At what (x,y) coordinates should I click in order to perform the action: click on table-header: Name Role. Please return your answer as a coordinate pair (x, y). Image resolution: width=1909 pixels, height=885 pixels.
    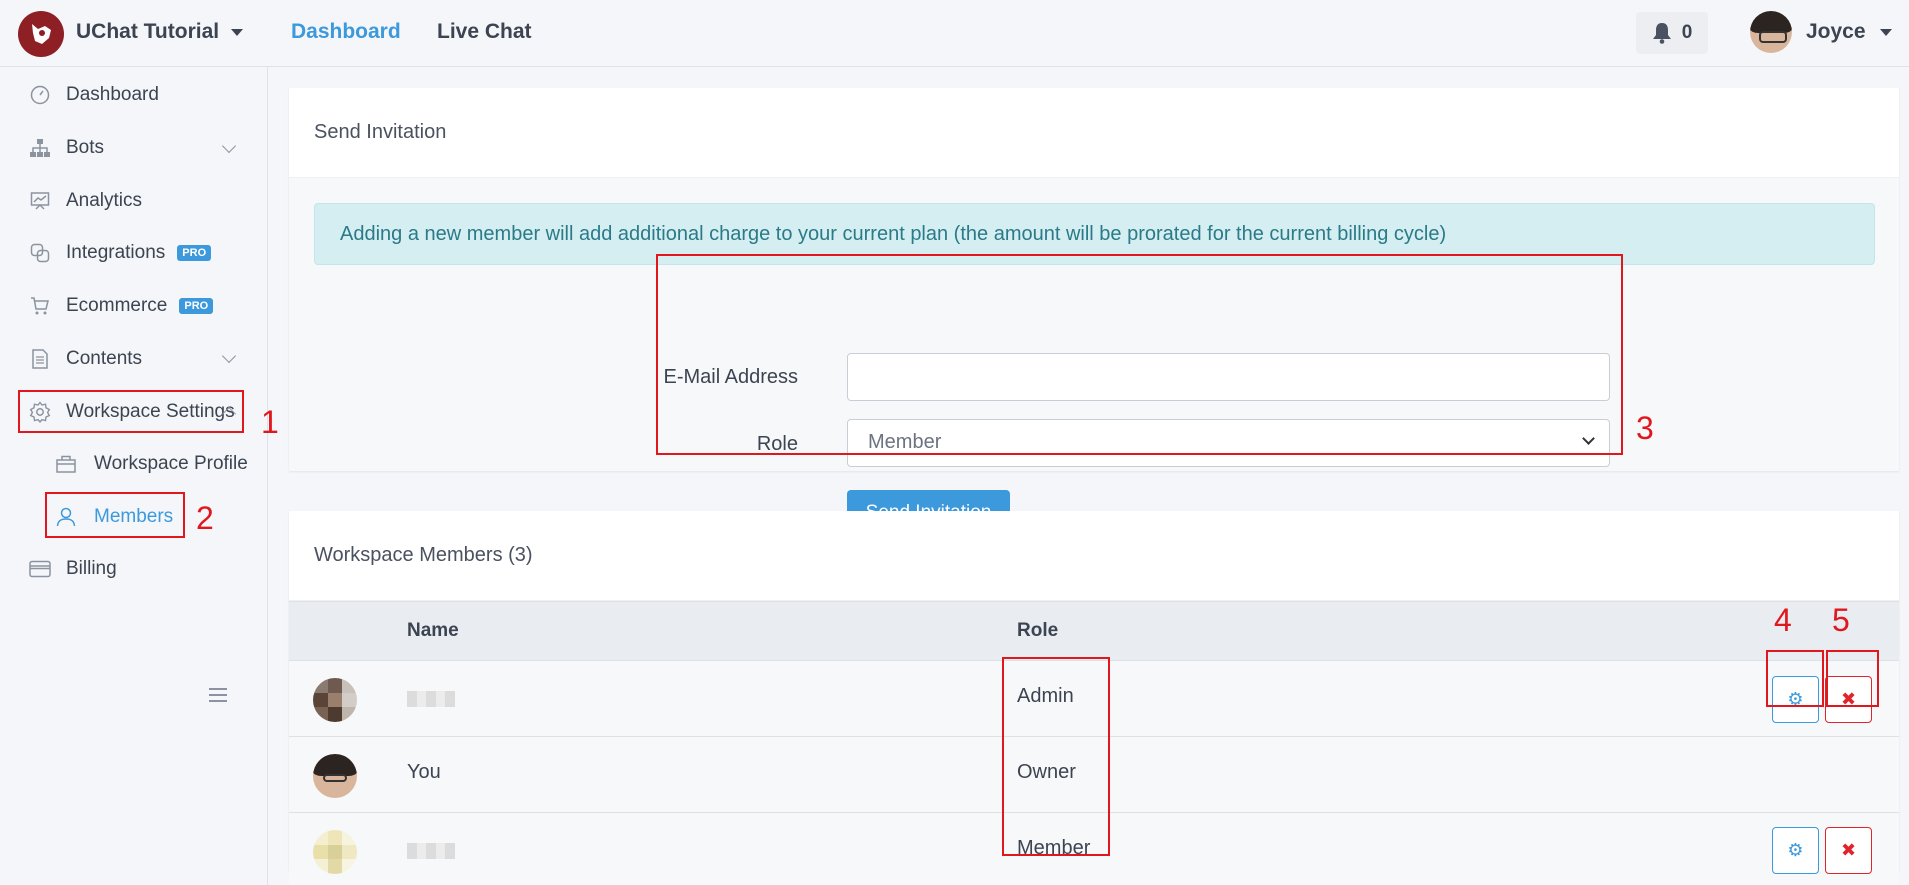
    Looking at the image, I should click on (1094, 631).